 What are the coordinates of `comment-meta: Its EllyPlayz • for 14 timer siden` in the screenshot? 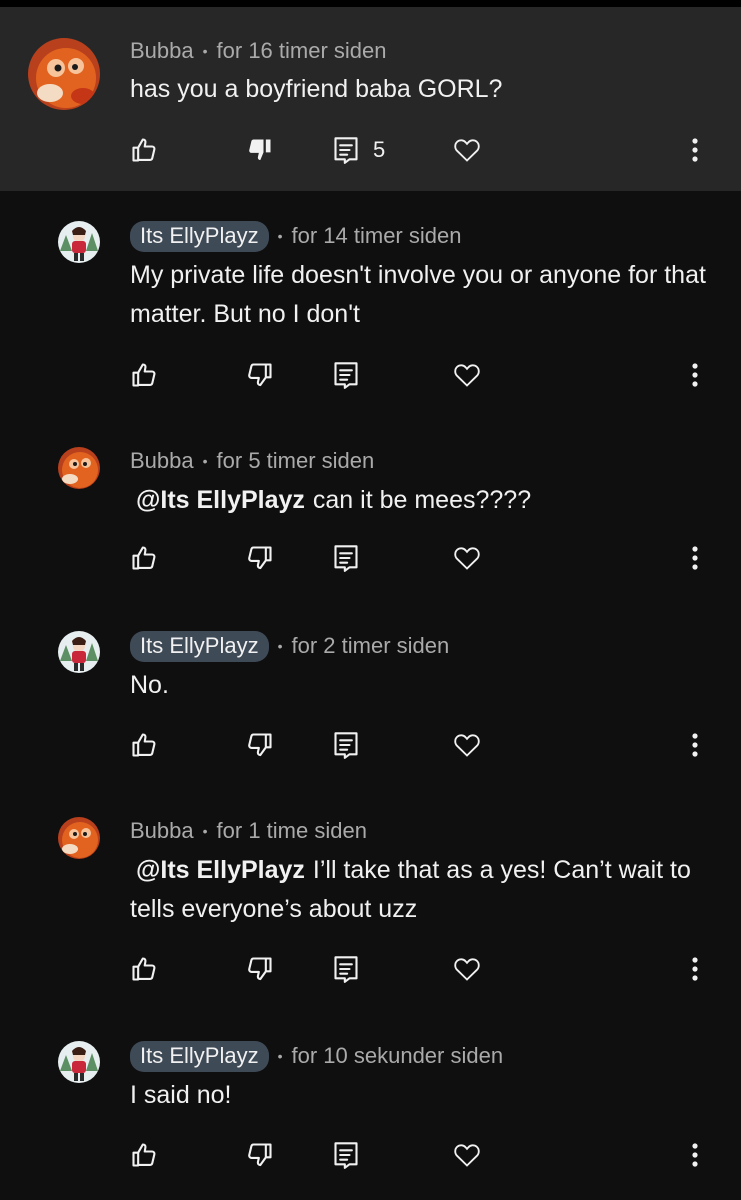 It's located at (296, 236).